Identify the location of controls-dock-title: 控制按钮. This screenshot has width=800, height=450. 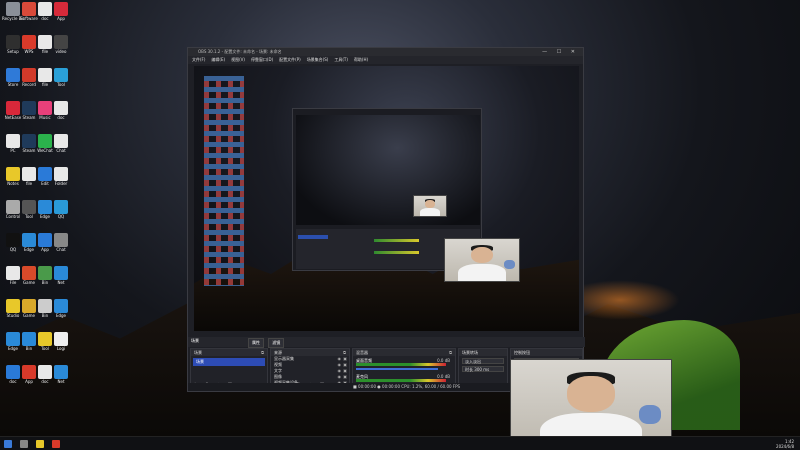
(546, 352).